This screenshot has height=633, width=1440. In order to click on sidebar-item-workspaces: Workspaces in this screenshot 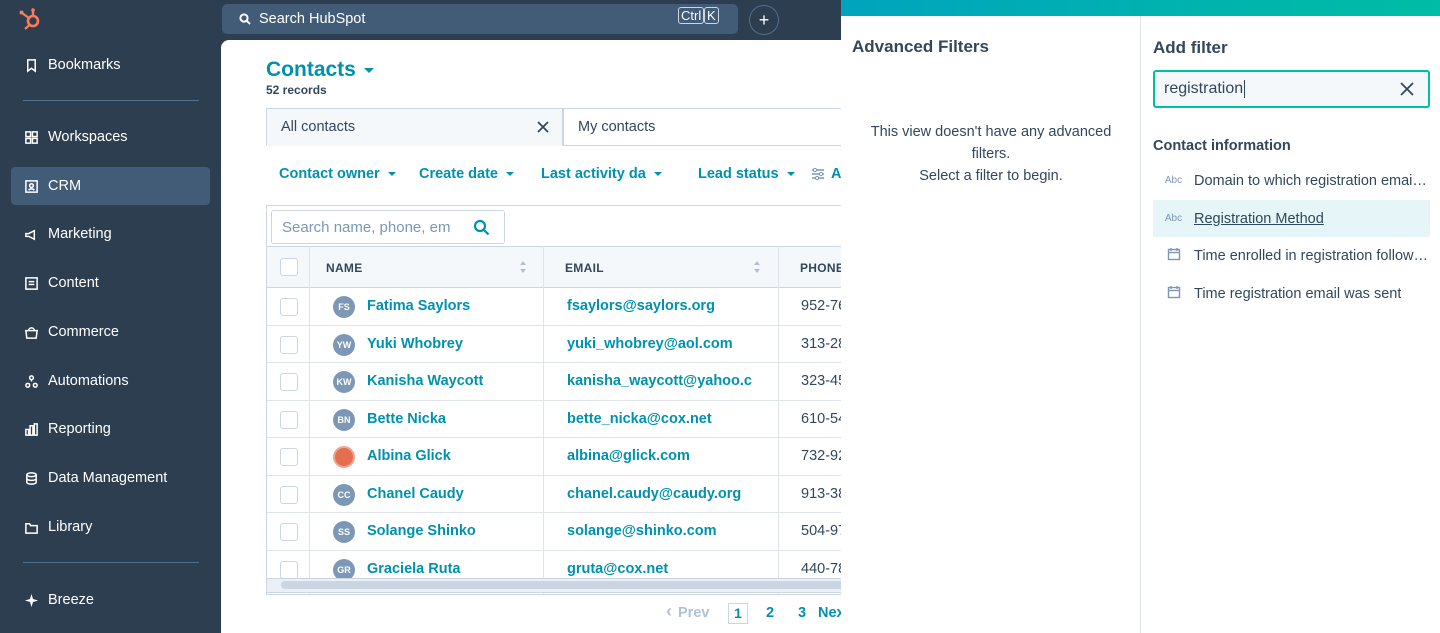, I will do `click(110, 137)`.